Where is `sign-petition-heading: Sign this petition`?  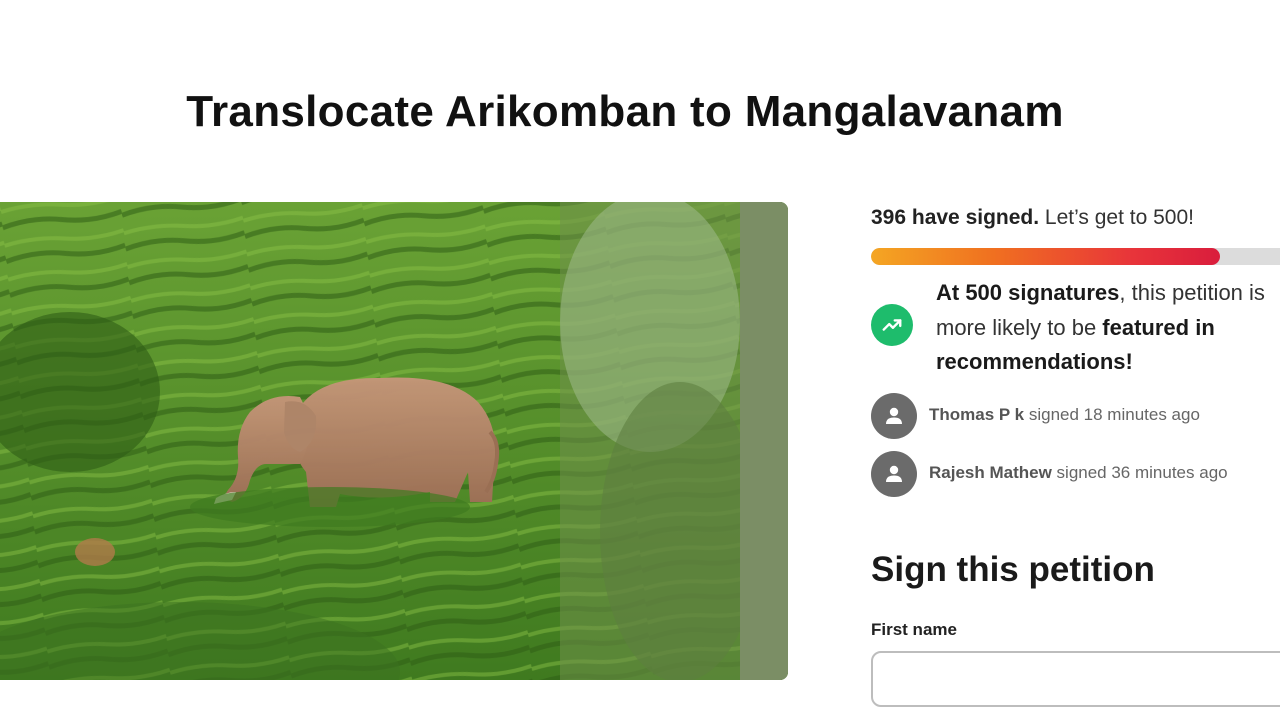
sign-petition-heading: Sign this petition is located at coordinates (1013, 569).